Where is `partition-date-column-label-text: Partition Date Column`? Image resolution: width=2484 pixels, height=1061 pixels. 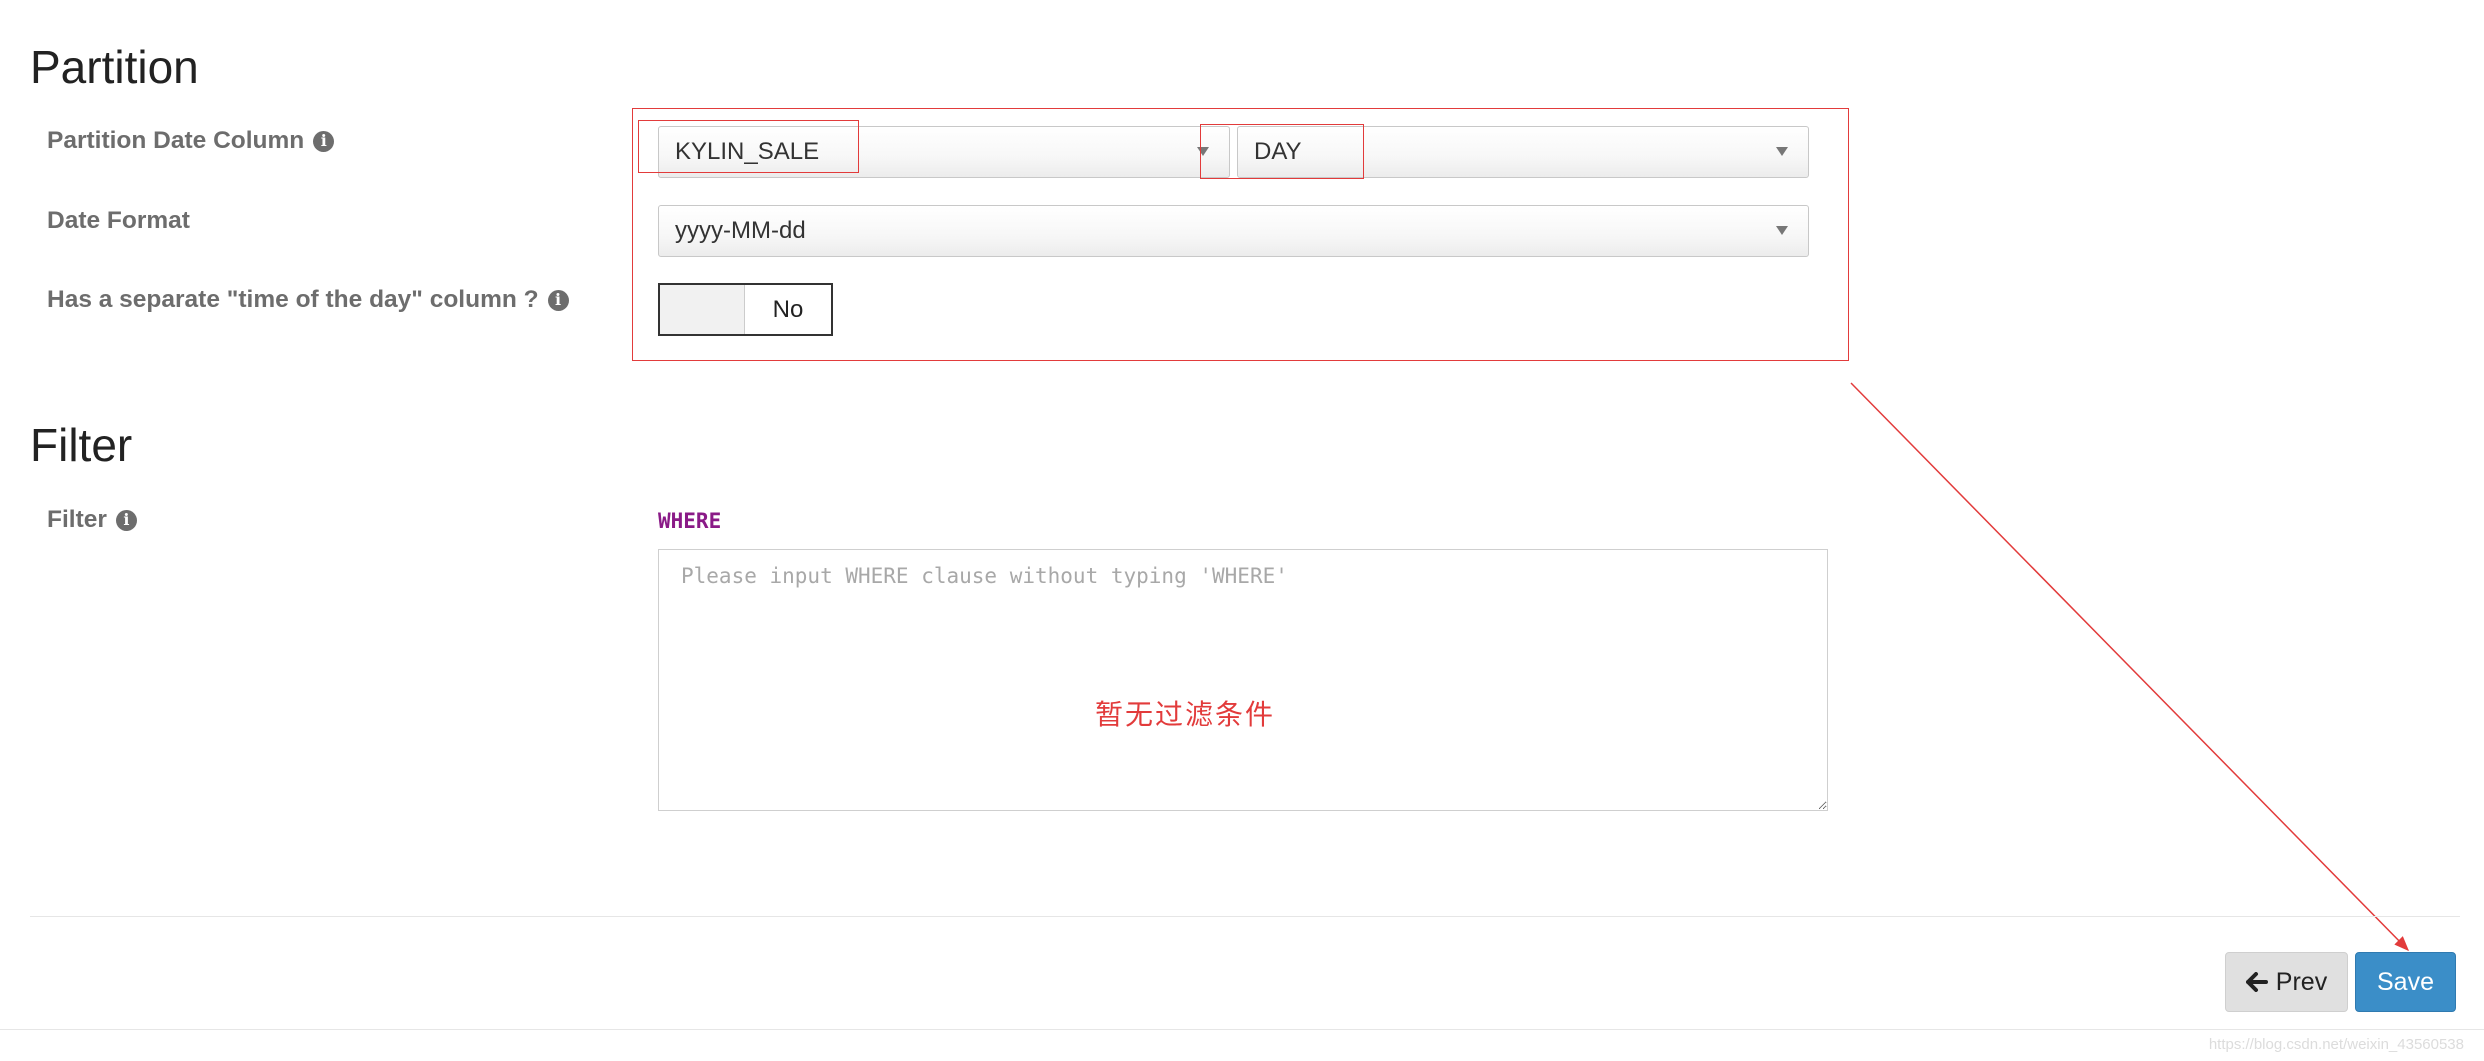
partition-date-column-label-text: Partition Date Column is located at coordinates (176, 140).